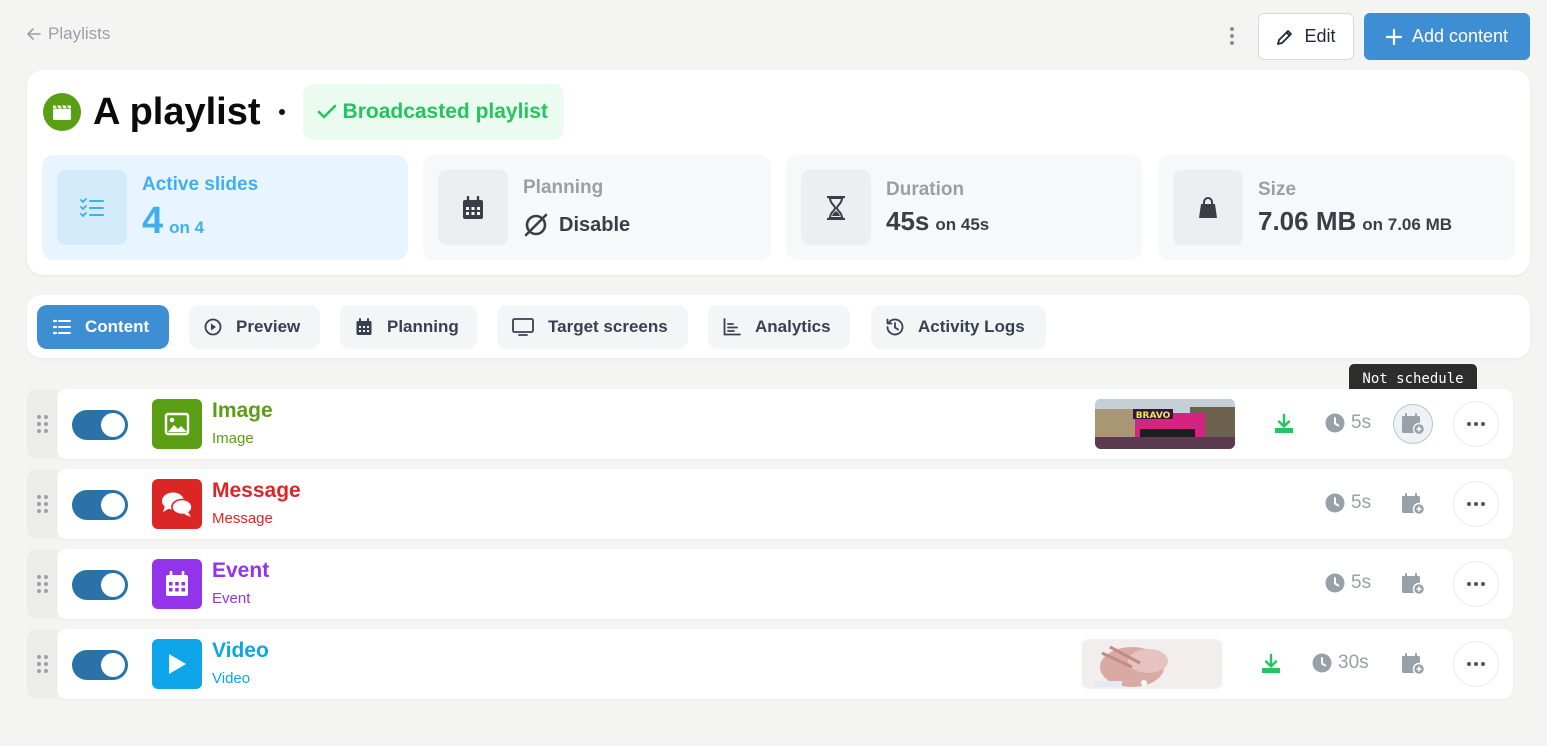  I want to click on tab-planning: Planning, so click(408, 327).